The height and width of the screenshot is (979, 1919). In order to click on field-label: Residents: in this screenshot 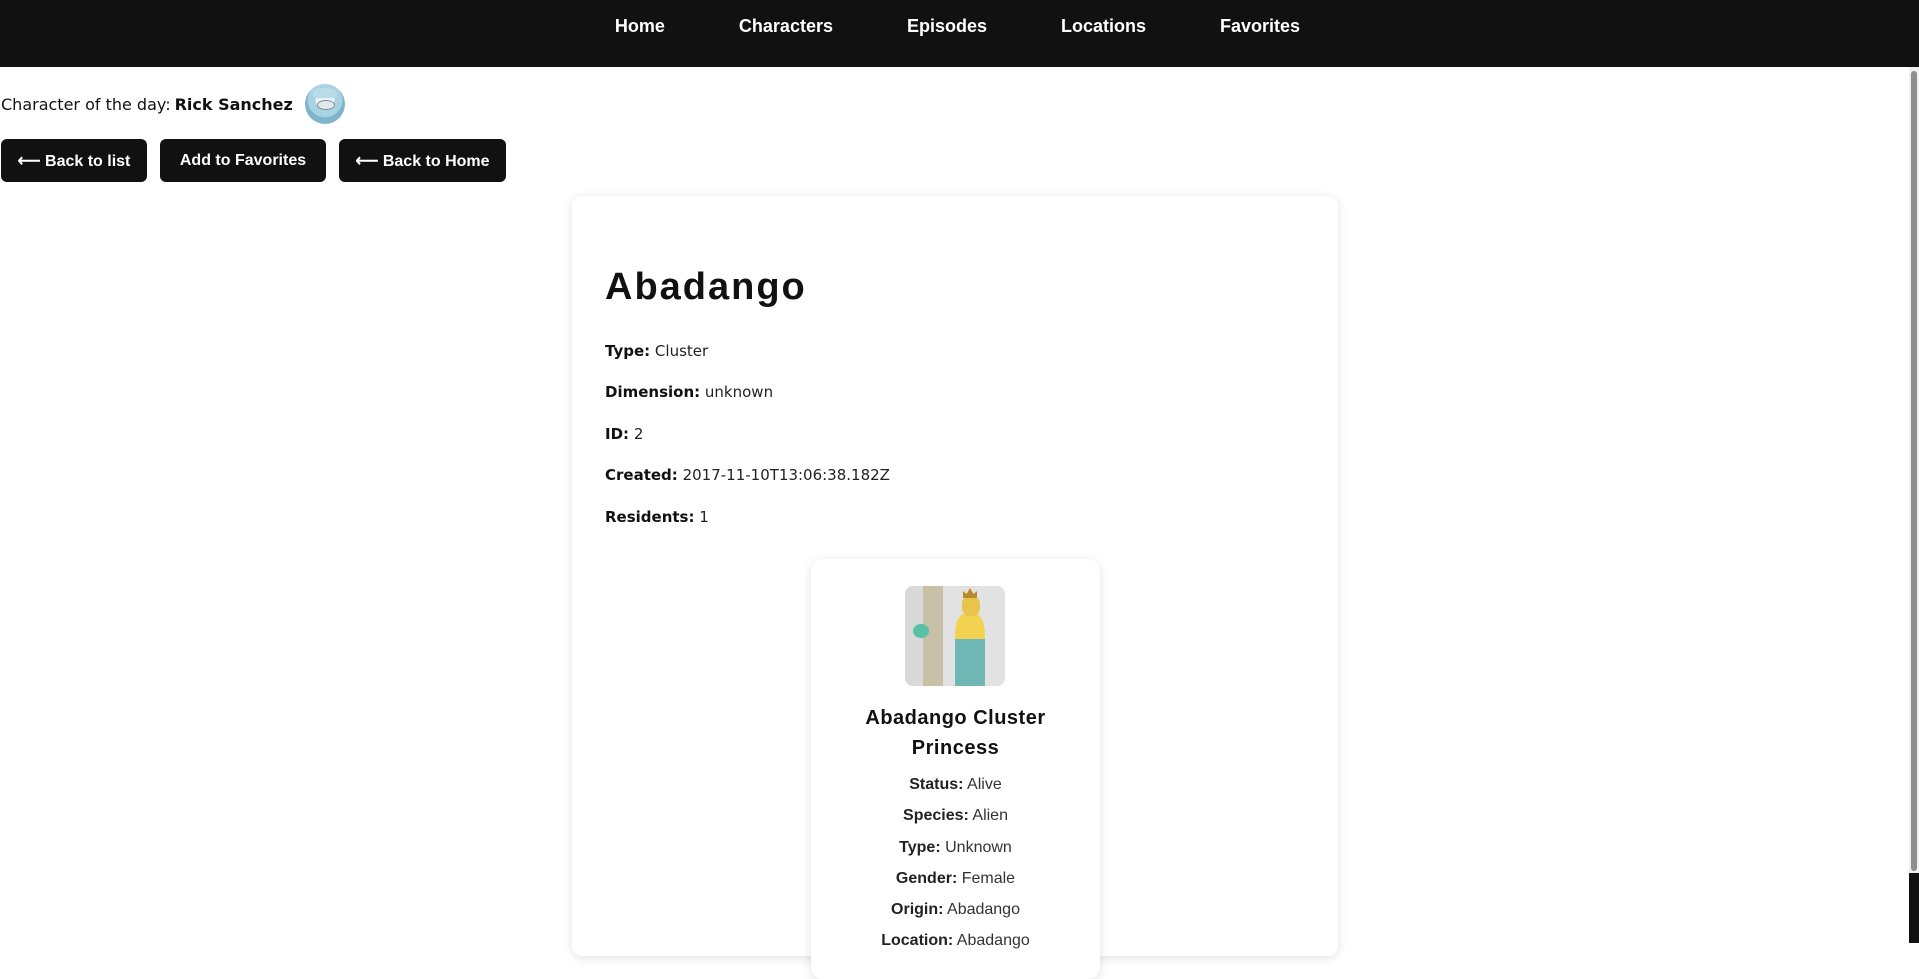, I will do `click(650, 517)`.